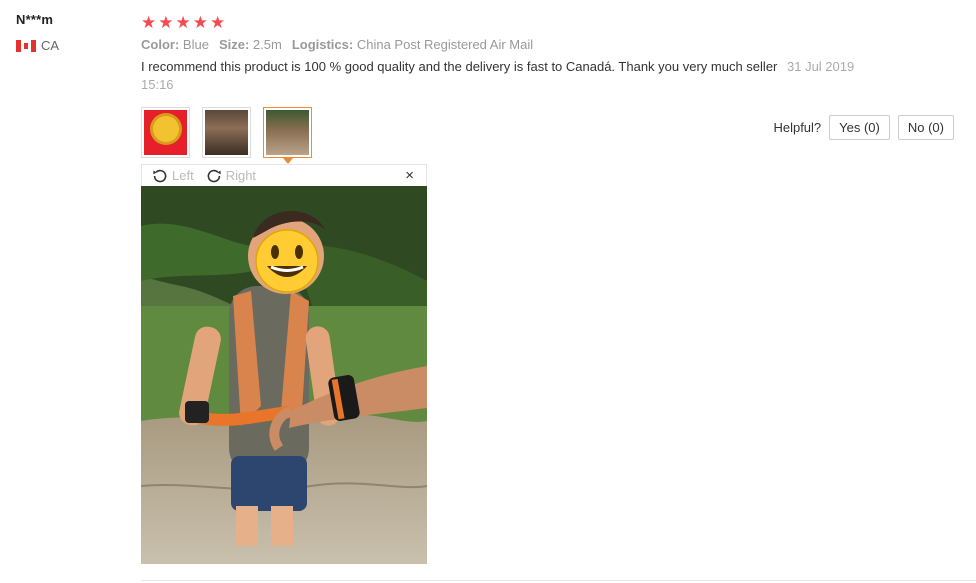 The image size is (976, 583). What do you see at coordinates (195, 44) in the screenshot?
I see `color-value: Blue` at bounding box center [195, 44].